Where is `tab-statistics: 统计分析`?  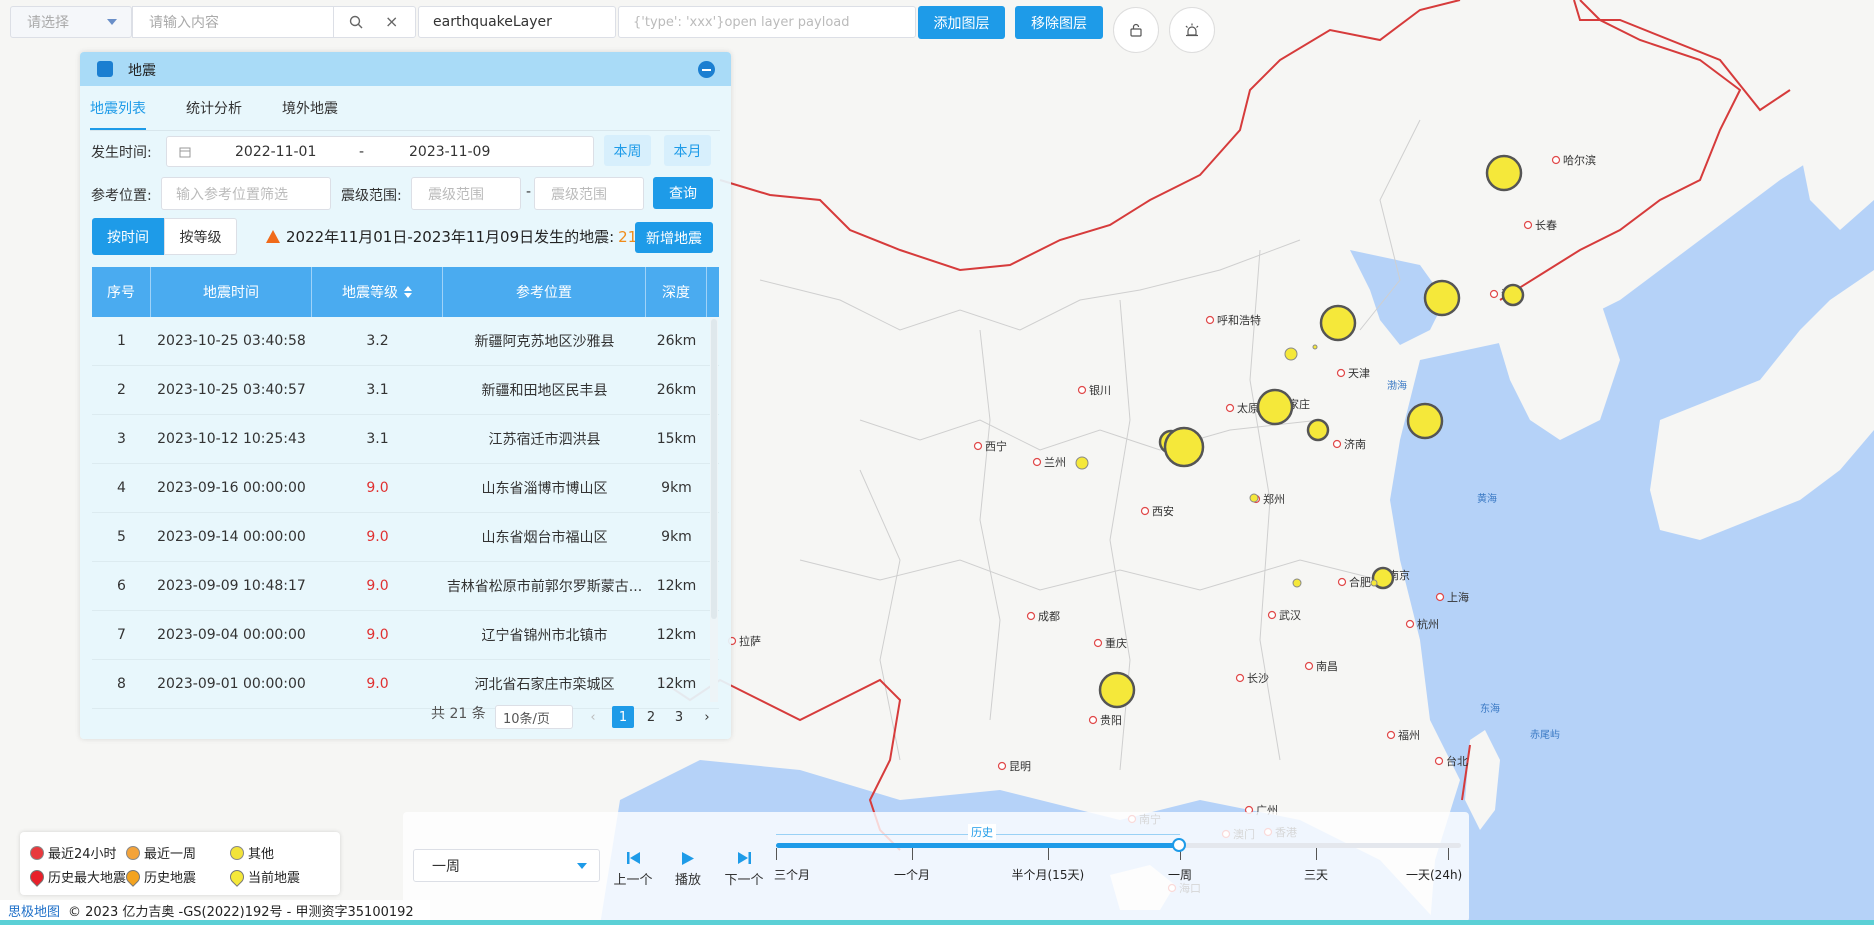
tab-statistics: 统计分析 is located at coordinates (214, 108).